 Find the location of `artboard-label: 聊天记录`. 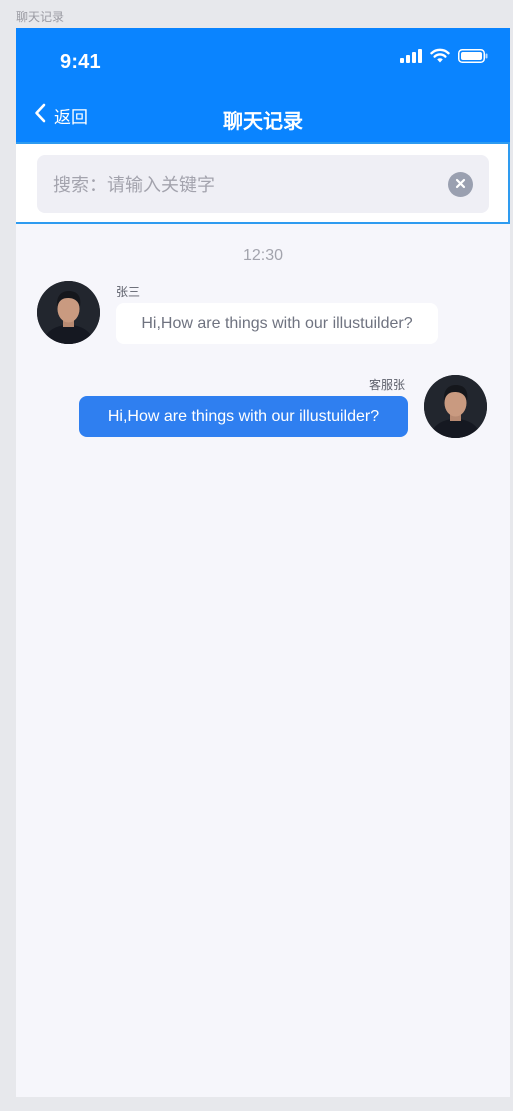

artboard-label: 聊天记录 is located at coordinates (40, 17).